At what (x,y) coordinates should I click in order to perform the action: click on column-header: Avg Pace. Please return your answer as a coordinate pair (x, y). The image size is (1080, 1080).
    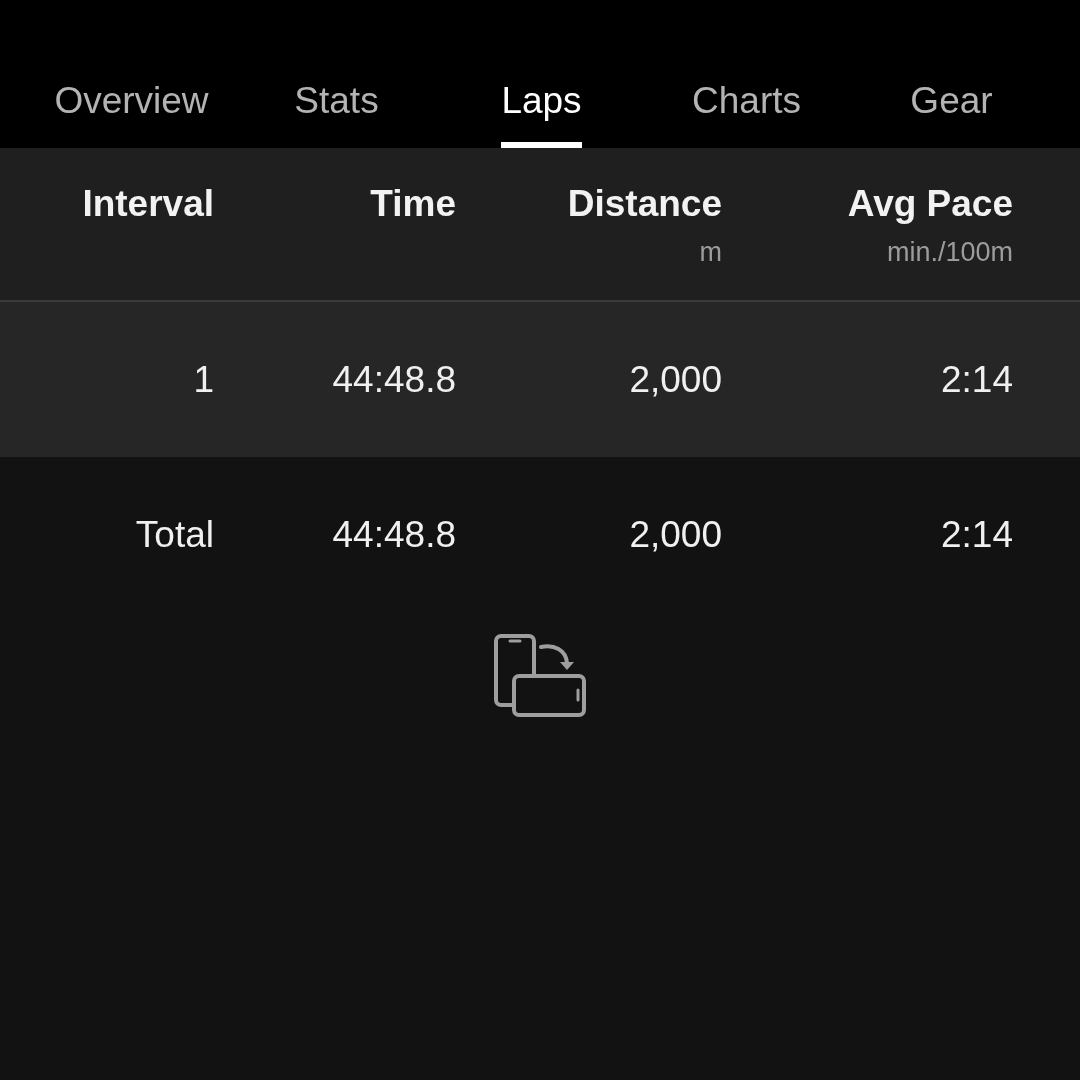
    Looking at the image, I should click on (930, 204).